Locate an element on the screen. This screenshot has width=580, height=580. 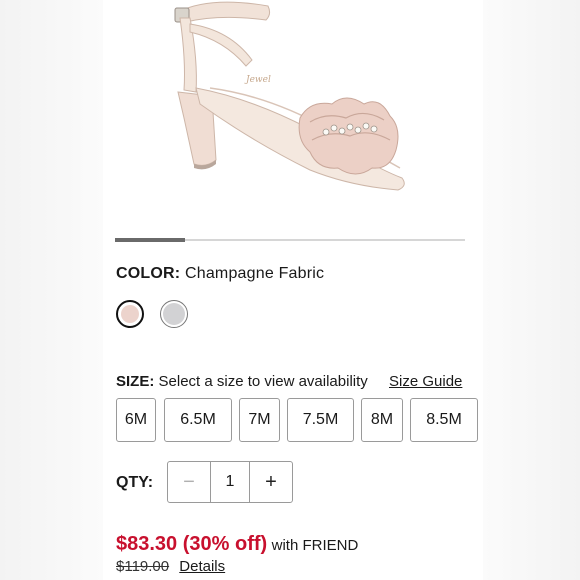
image-carousel-progress-bar is located at coordinates (150, 240).